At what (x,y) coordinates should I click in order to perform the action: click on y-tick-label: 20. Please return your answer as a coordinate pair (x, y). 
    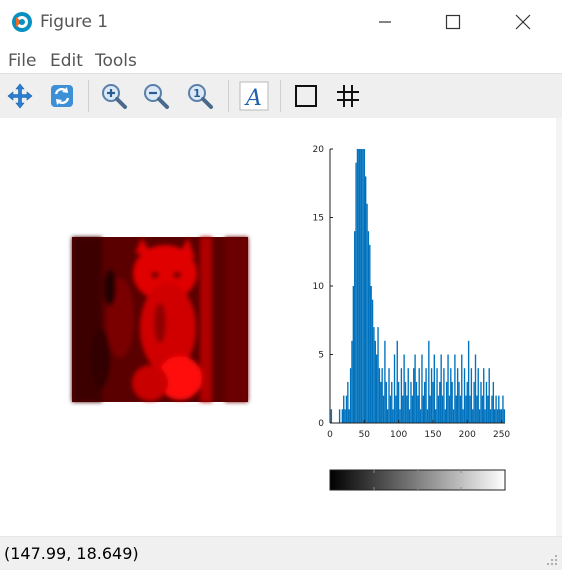
    Looking at the image, I should click on (319, 150).